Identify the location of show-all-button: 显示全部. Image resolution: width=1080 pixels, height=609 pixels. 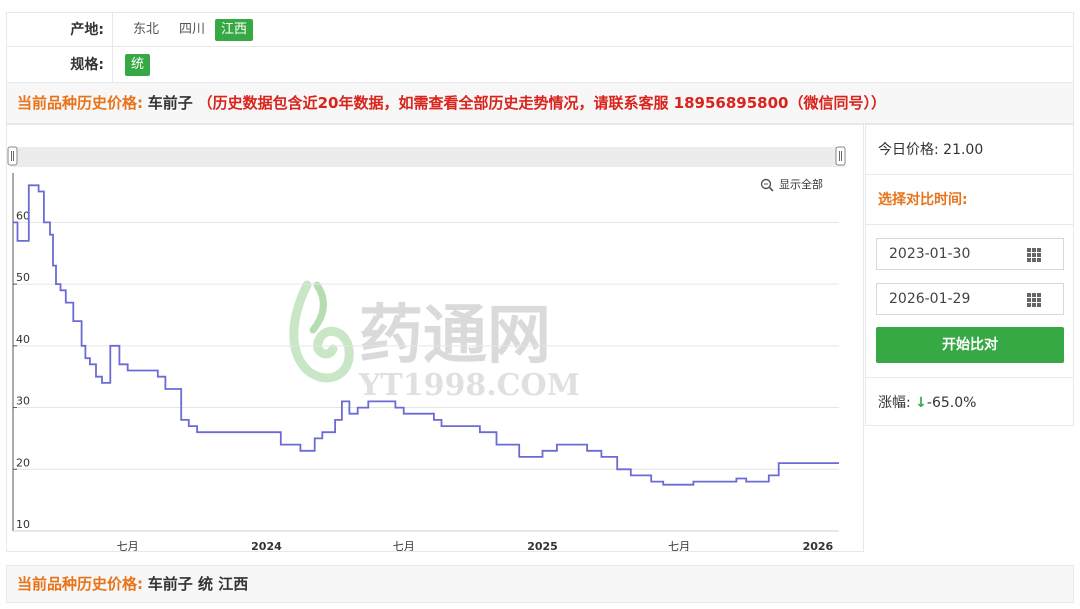
(792, 184).